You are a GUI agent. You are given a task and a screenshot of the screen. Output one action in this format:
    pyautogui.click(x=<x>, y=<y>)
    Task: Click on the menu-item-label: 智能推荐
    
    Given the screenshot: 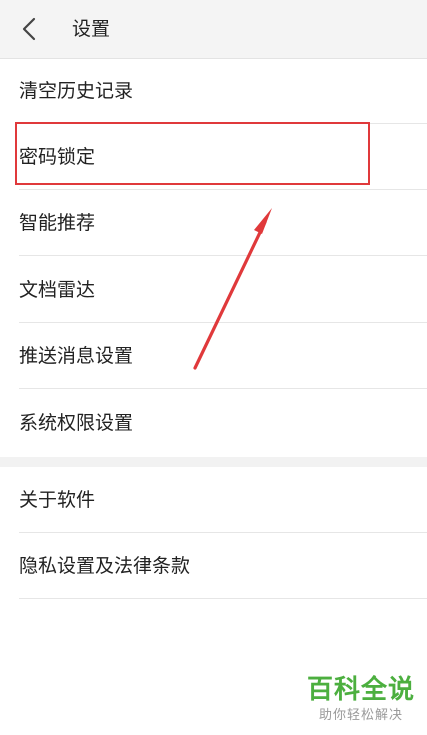 What is the action you would take?
    pyautogui.click(x=57, y=223)
    